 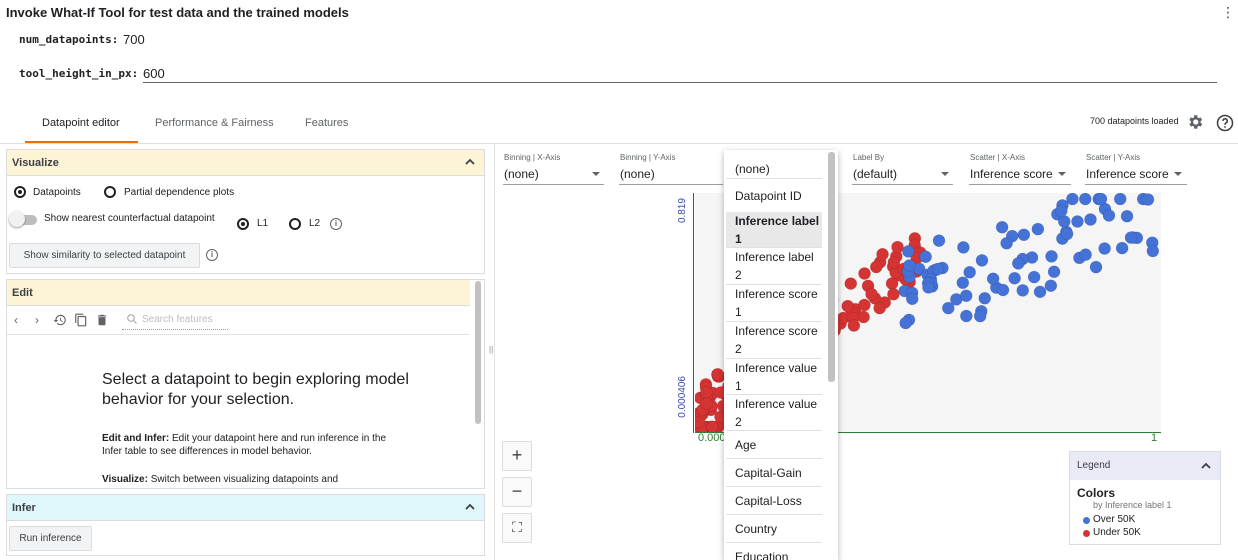 What do you see at coordinates (517, 456) in the screenshot?
I see `zoom-in-button: +` at bounding box center [517, 456].